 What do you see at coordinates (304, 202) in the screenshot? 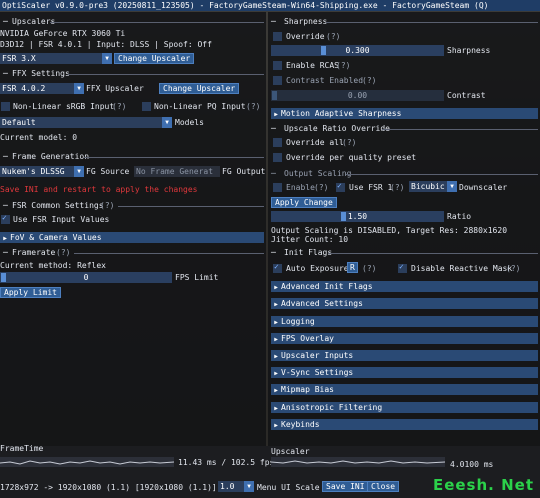
I see `apply-change-button: Apply Change` at bounding box center [304, 202].